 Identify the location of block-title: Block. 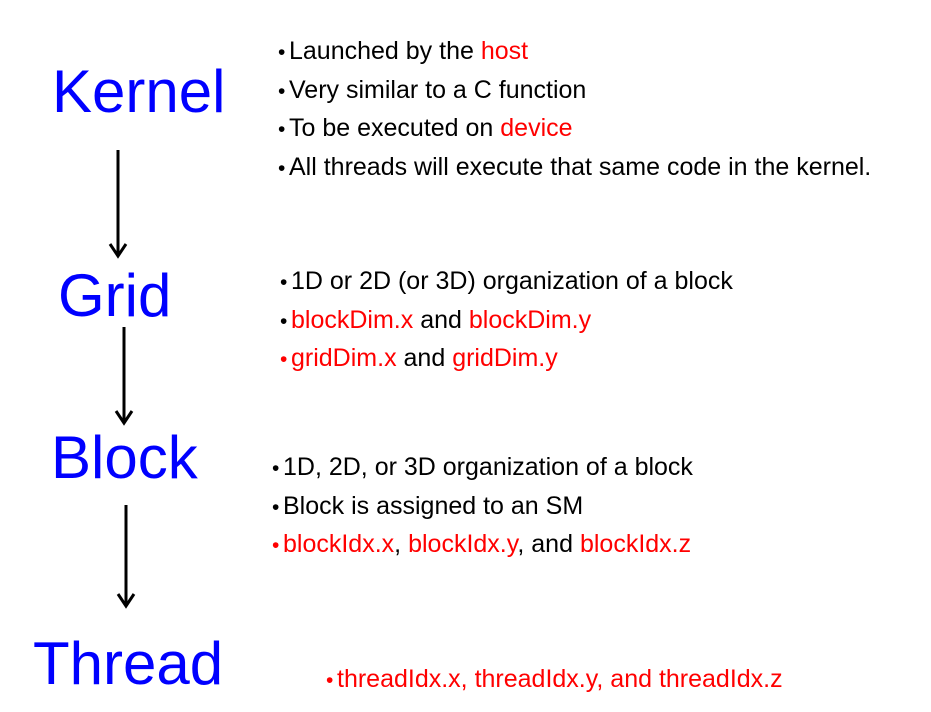
(124, 457).